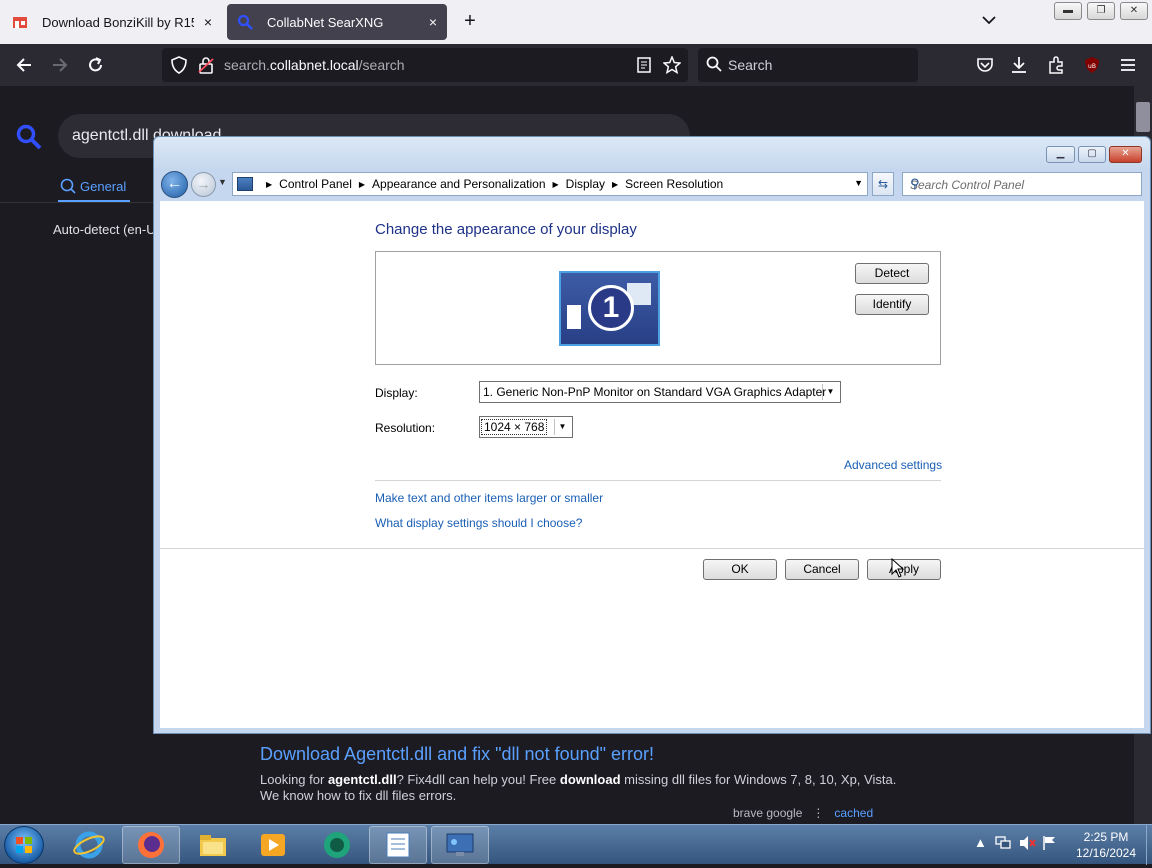 This screenshot has height=868, width=1152. I want to click on clock-time: 2:25 PM, so click(1106, 837).